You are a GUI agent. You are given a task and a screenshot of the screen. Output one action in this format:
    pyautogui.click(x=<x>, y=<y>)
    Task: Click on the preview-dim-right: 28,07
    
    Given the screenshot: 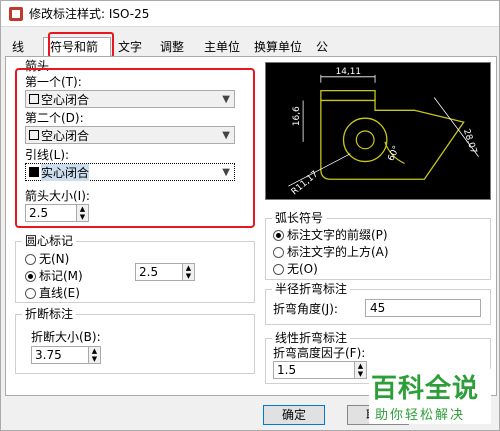 What is the action you would take?
    pyautogui.click(x=469, y=141)
    